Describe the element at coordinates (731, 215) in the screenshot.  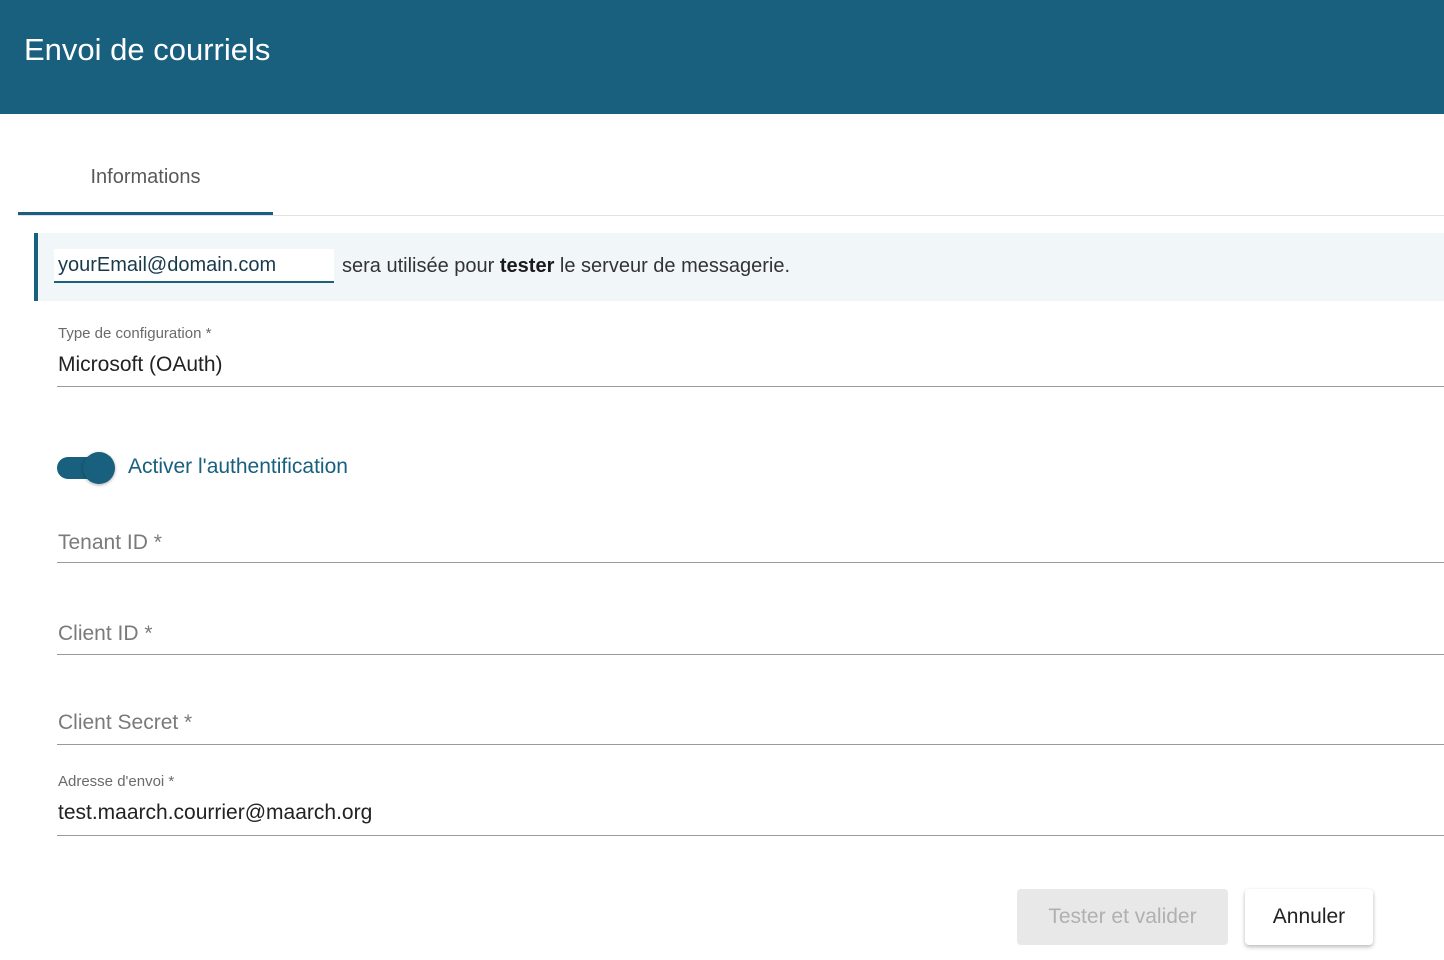
I see `tab-divider` at that location.